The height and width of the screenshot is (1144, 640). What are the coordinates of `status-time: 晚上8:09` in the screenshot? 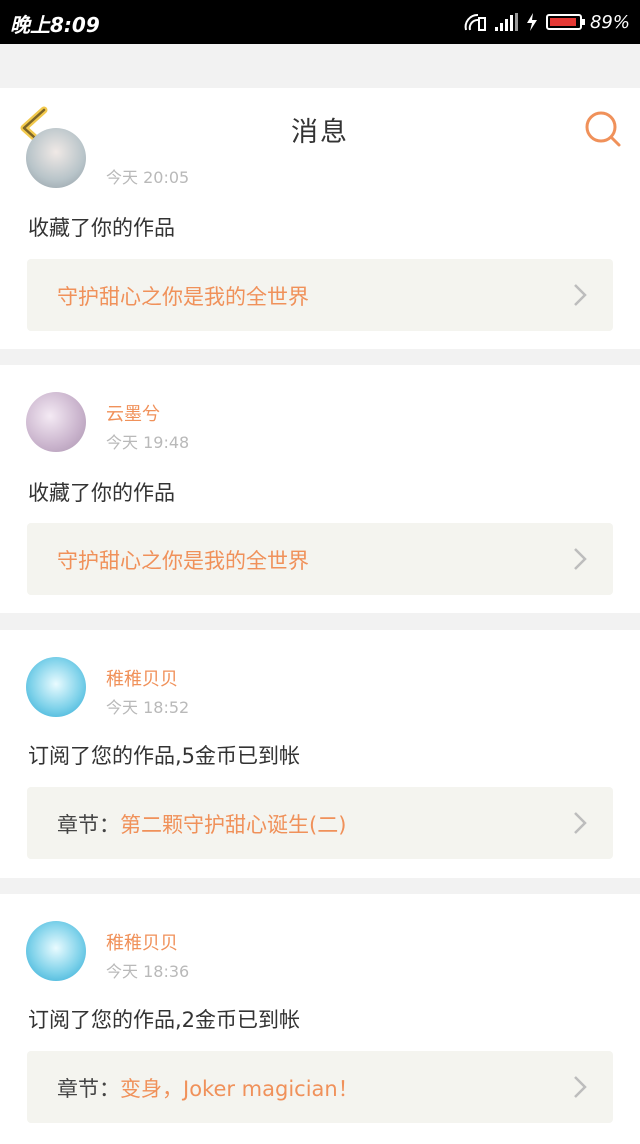 It's located at (55, 25).